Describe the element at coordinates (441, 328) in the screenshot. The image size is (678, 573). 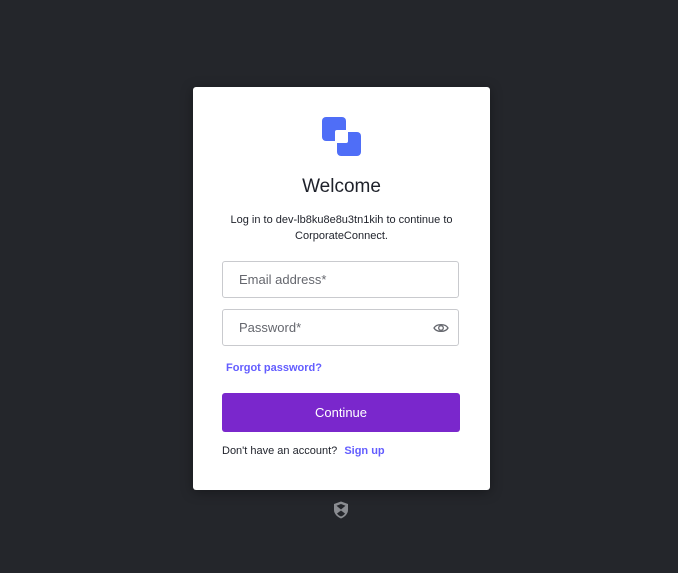
I see `eye-icon` at that location.